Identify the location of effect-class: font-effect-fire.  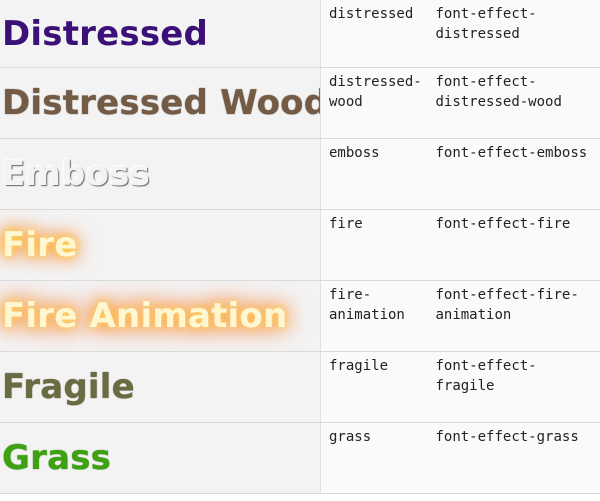
(503, 224).